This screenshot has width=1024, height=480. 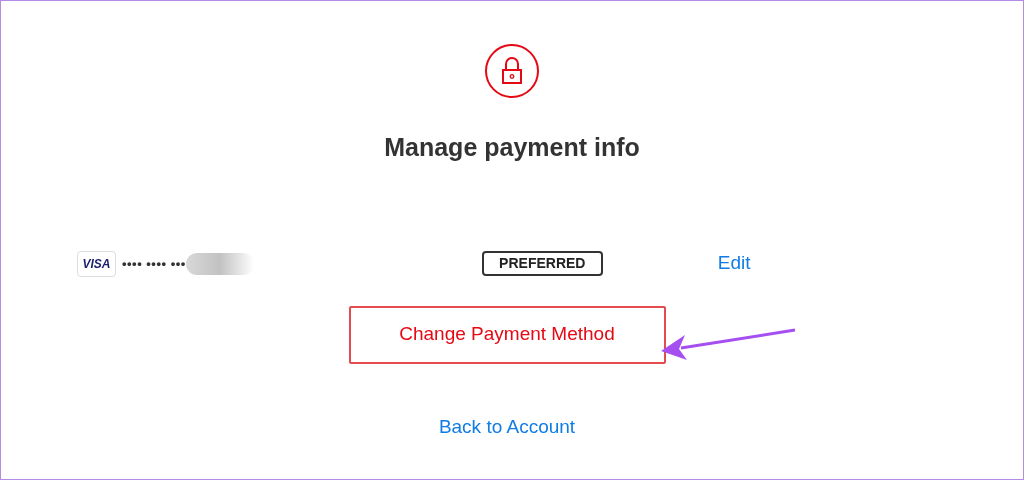 I want to click on padlock-icon, so click(x=512, y=71).